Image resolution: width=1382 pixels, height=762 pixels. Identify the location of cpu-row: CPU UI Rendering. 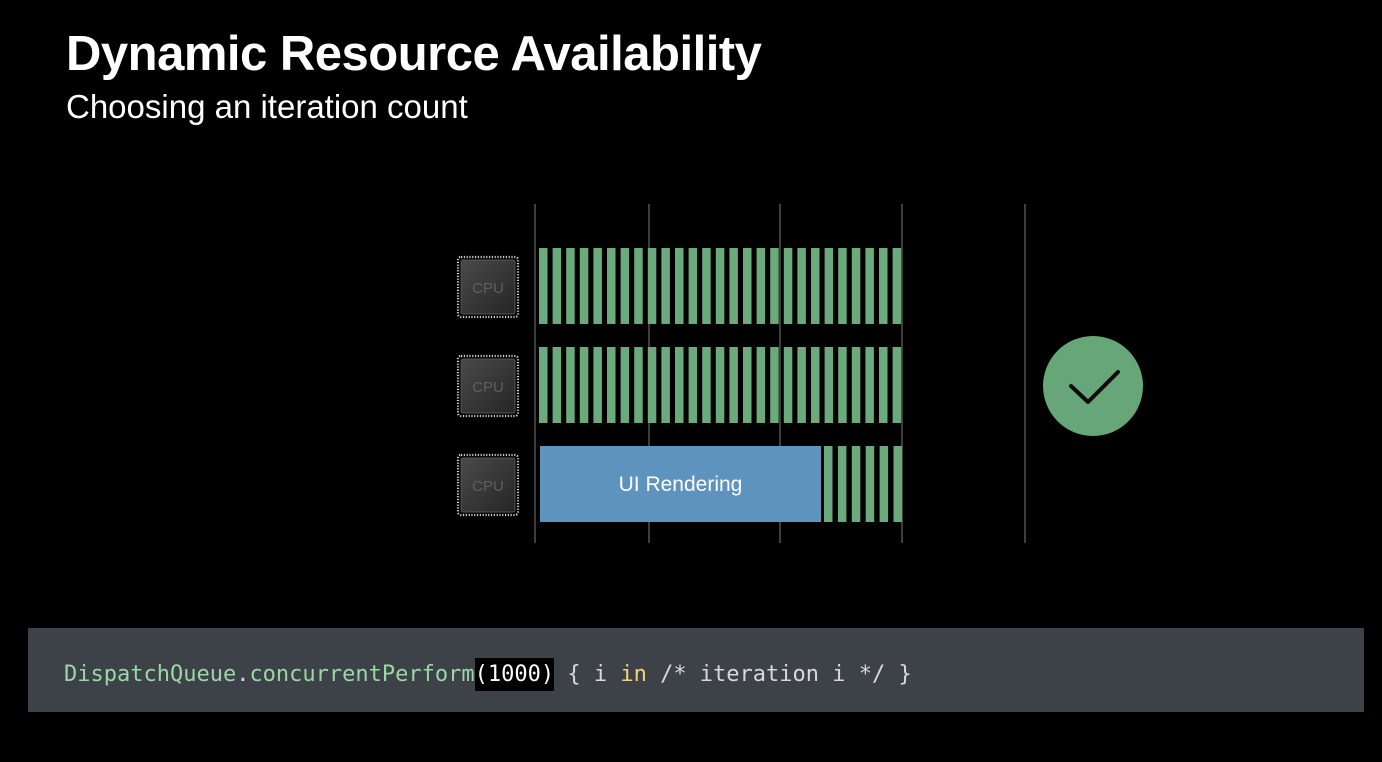
(679, 484).